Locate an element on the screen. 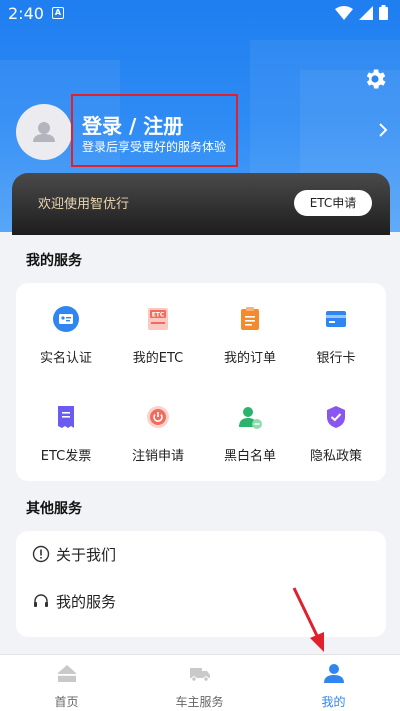 The image size is (400, 711). user-icon is located at coordinates (333, 673).